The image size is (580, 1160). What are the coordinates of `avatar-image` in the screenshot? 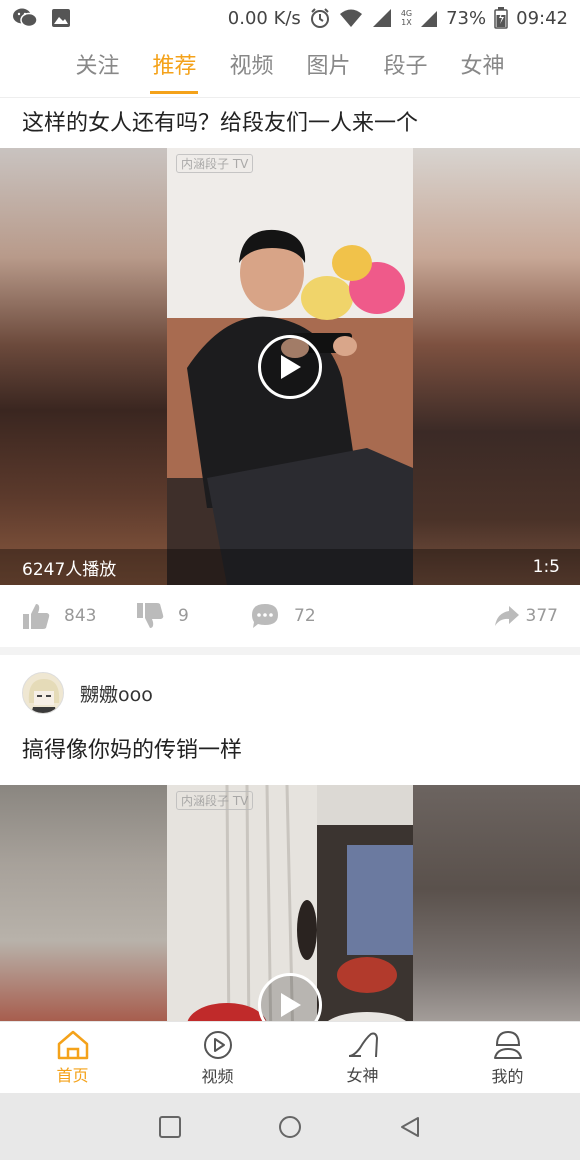 It's located at (43, 693).